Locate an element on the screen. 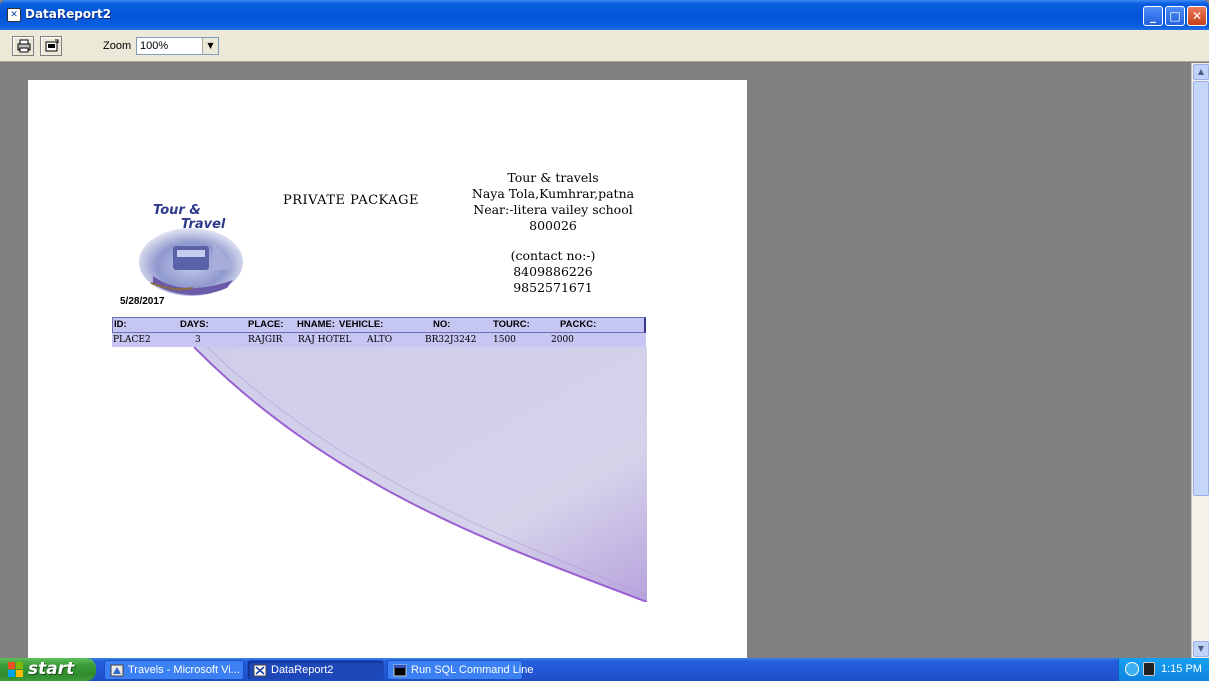  printer-icon is located at coordinates (24, 46).